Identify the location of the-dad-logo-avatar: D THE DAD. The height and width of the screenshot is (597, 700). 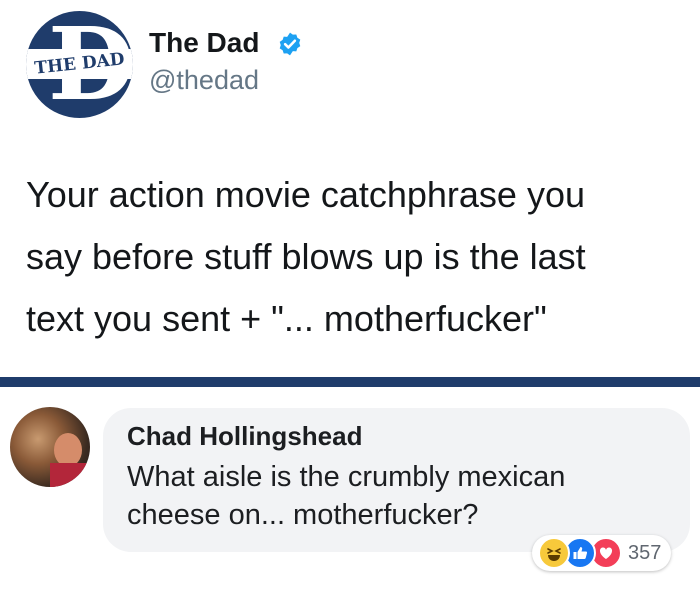
(79, 64).